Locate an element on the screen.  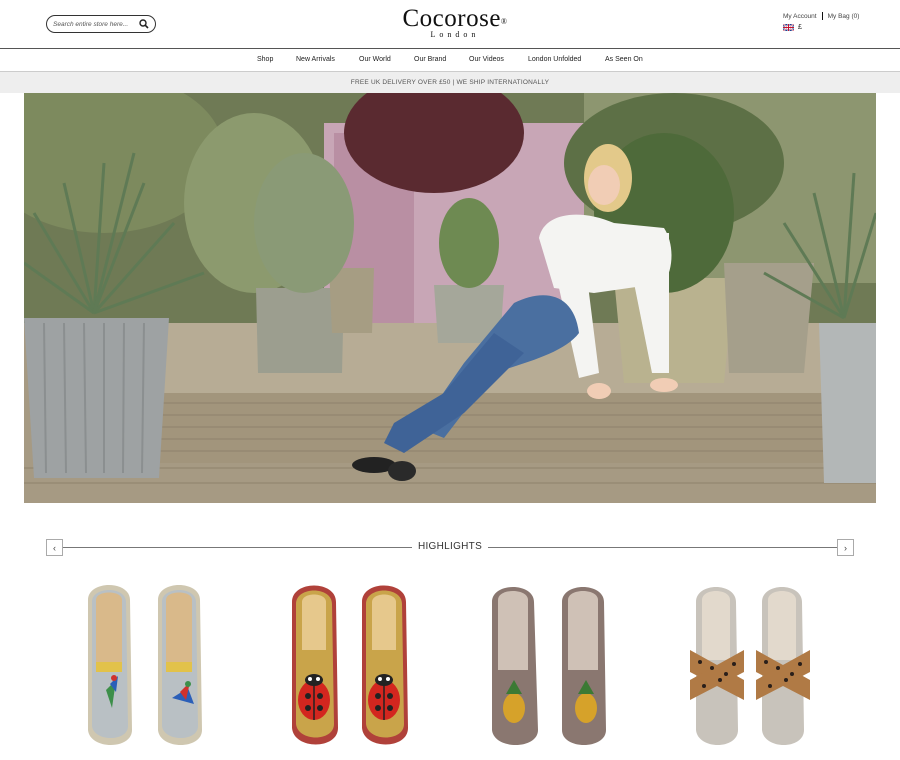
nav-item-our-videos: Our Videos is located at coordinates (486, 59).